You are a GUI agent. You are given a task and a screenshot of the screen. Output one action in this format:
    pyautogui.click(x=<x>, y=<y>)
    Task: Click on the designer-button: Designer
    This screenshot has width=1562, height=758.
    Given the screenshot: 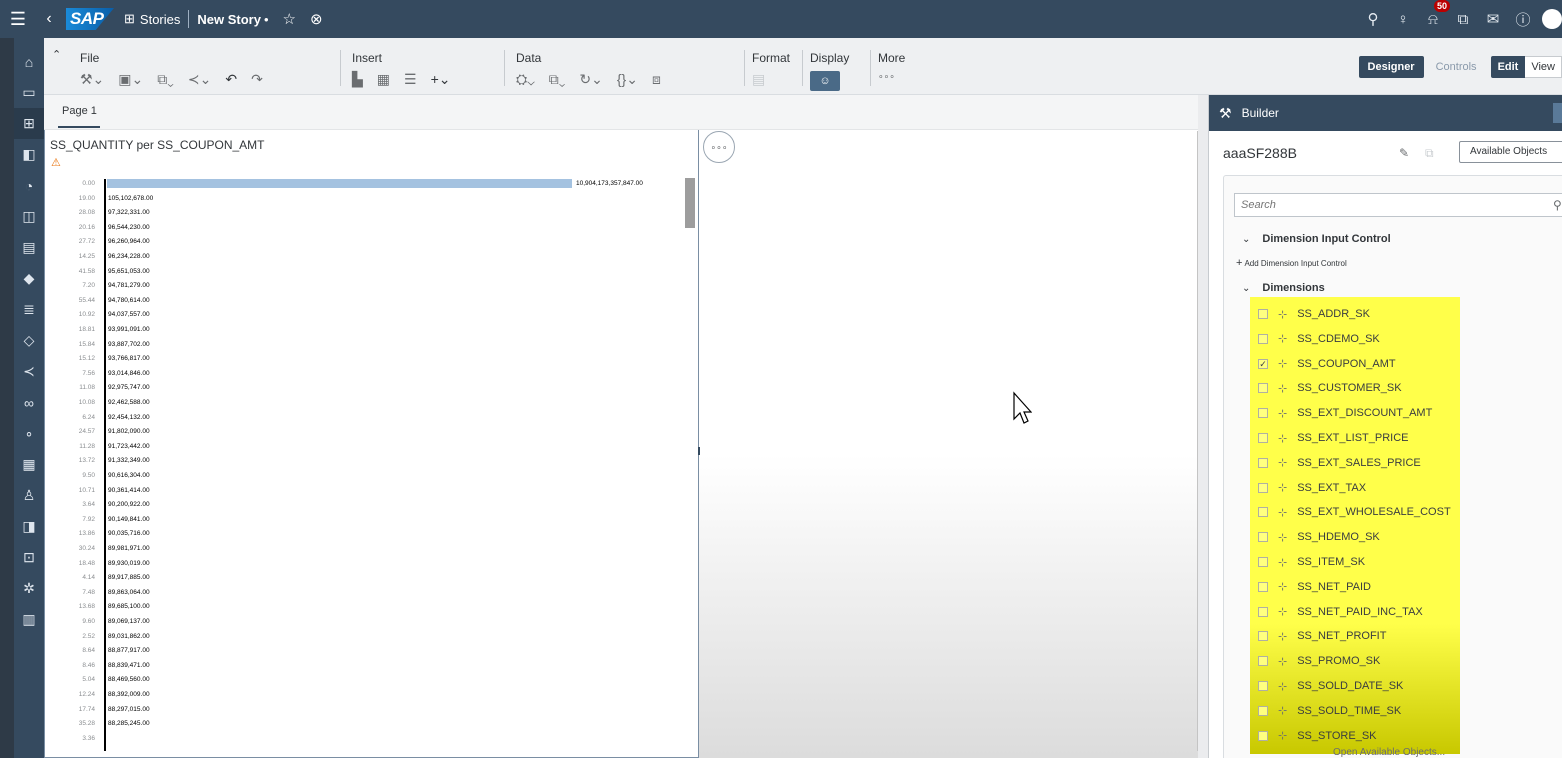 What is the action you would take?
    pyautogui.click(x=1391, y=67)
    